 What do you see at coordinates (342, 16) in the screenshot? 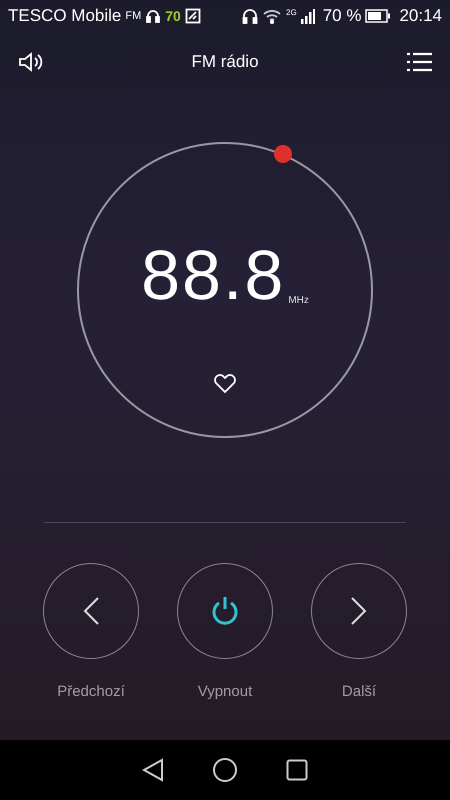
I see `battery-percent: 70 %` at bounding box center [342, 16].